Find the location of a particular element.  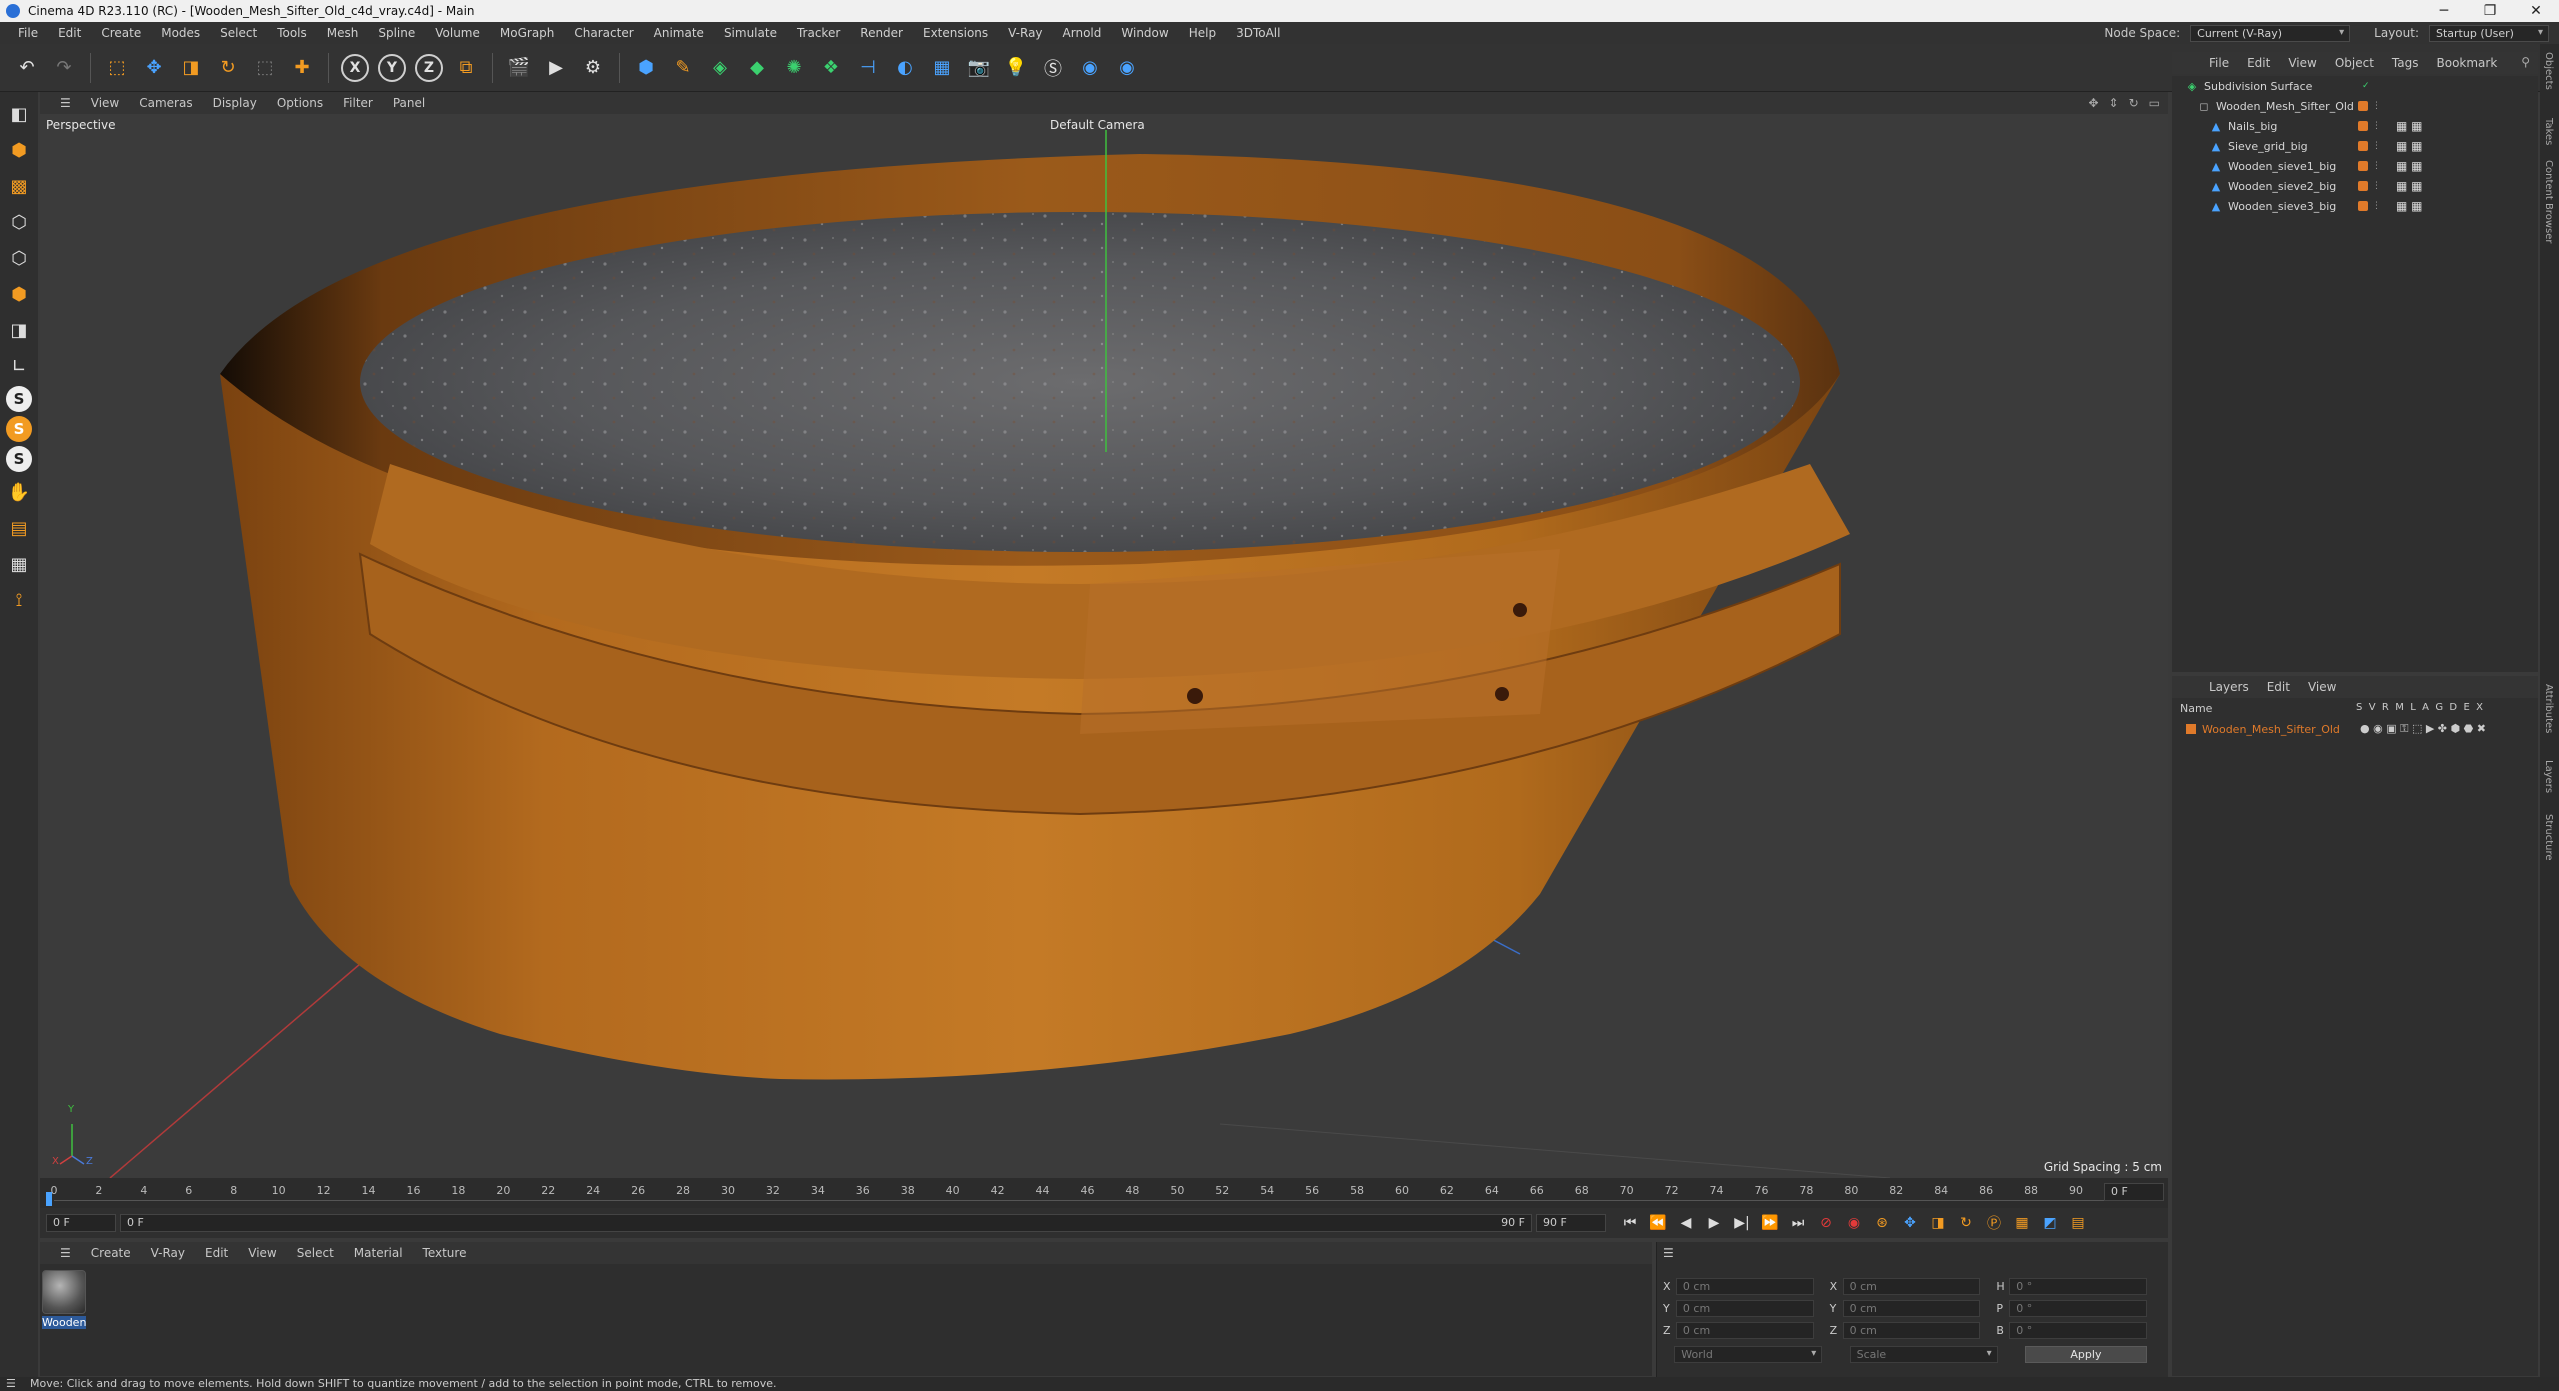

record-keys-icon: ⊘ is located at coordinates (1826, 1223).